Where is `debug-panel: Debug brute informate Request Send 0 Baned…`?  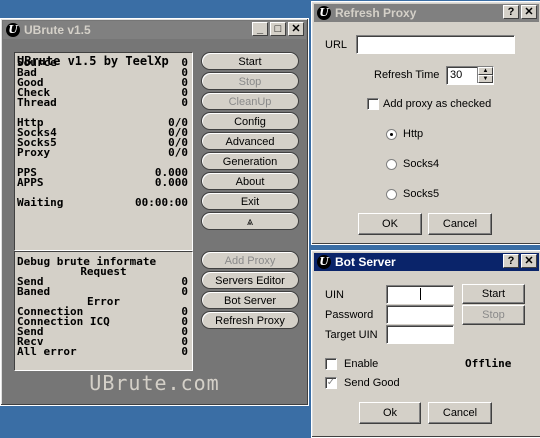 debug-panel: Debug brute informate Request Send 0 Baned… is located at coordinates (103, 311).